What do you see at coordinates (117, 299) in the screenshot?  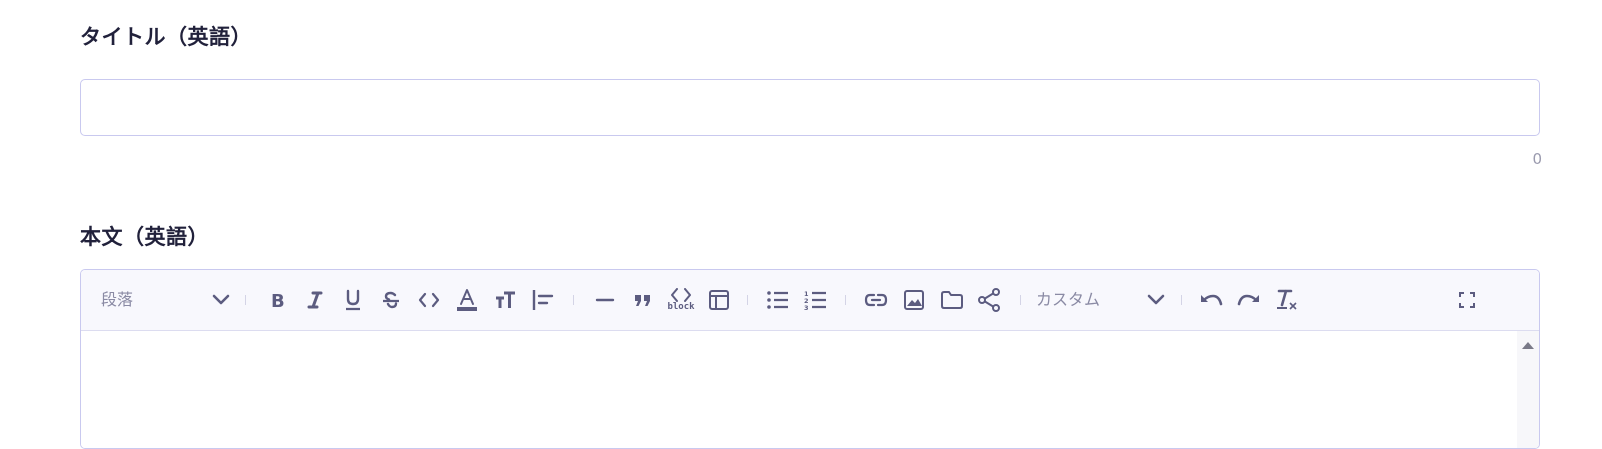 I see `paragraph-format-value: 段落` at bounding box center [117, 299].